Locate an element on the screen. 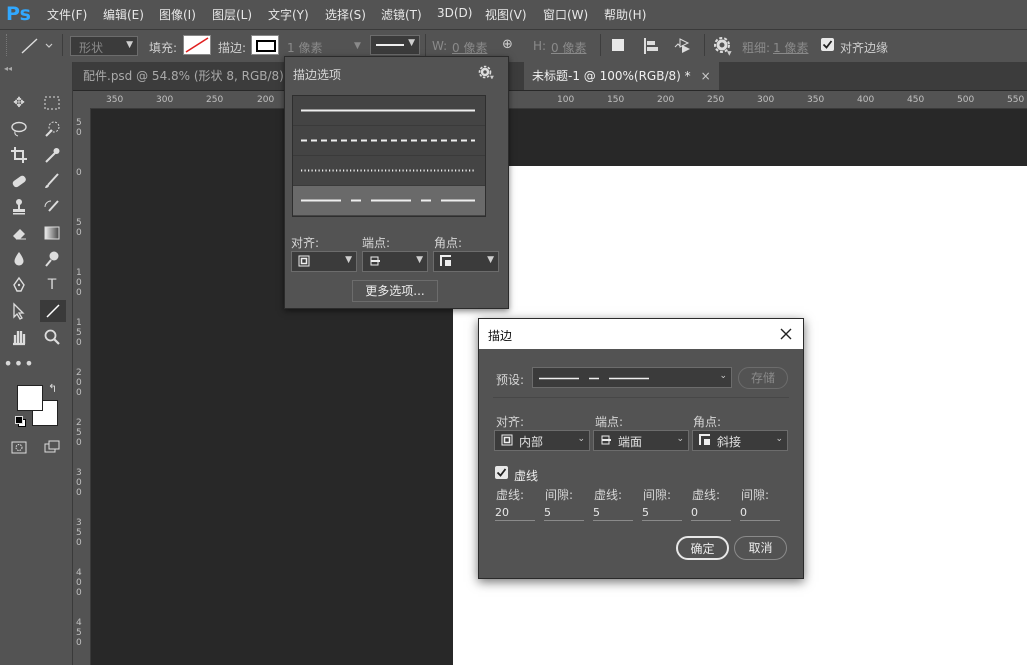  align-label: 对齐: is located at coordinates (510, 422).